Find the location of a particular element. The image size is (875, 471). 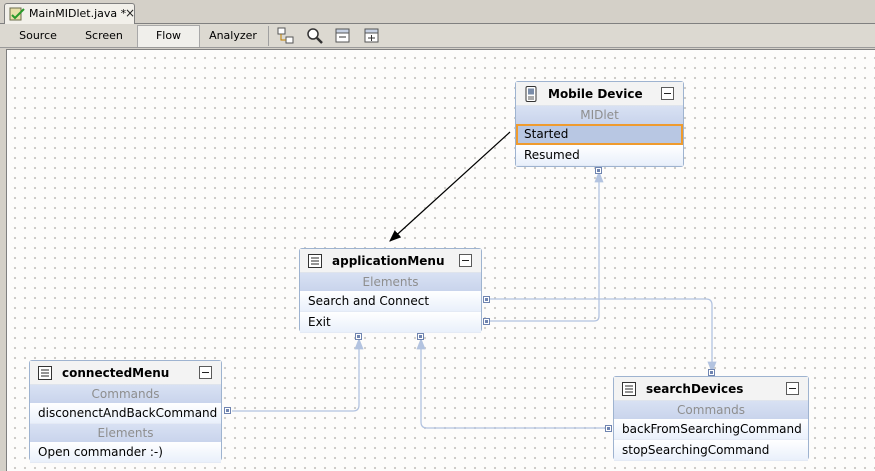

node-header: applicationMenu is located at coordinates (390, 261).